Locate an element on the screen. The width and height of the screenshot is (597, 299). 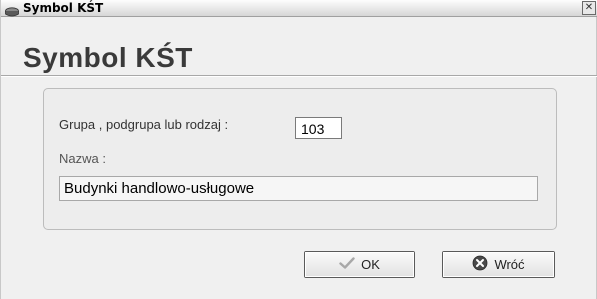
close-button: ✕ is located at coordinates (589, 8).